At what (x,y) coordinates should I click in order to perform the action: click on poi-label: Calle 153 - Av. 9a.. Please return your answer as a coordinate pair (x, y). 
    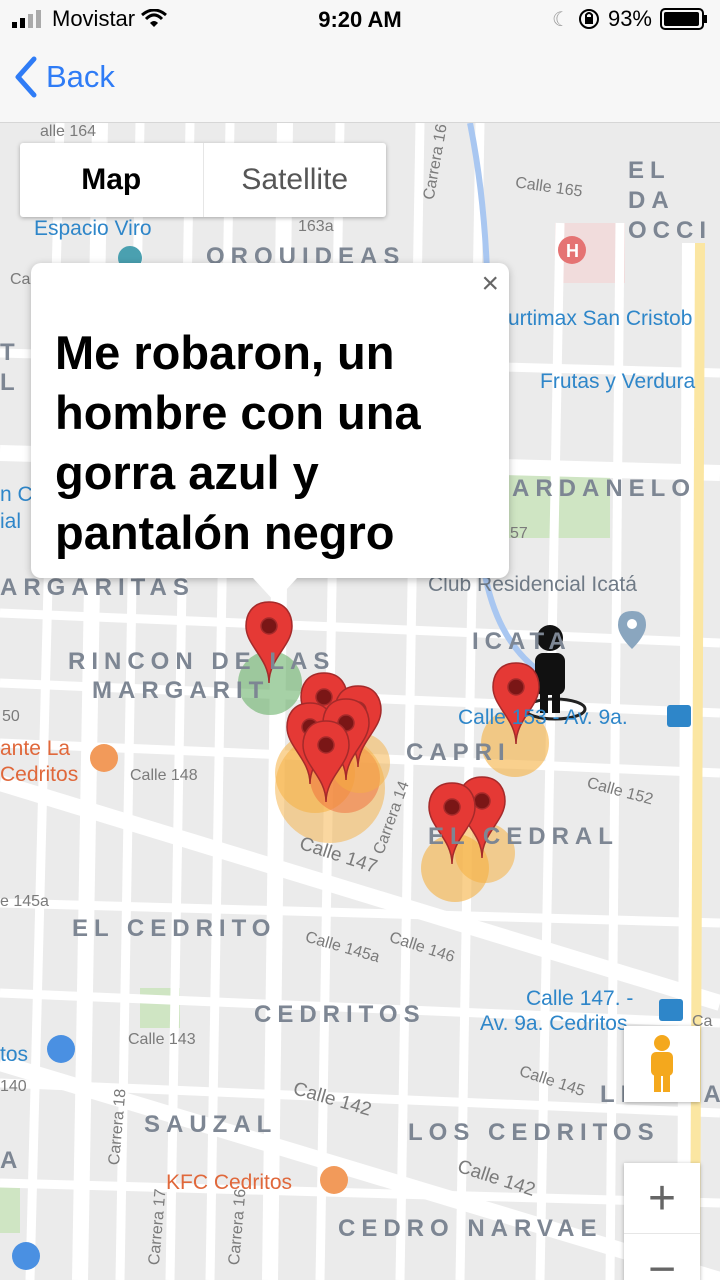
    Looking at the image, I should click on (543, 717).